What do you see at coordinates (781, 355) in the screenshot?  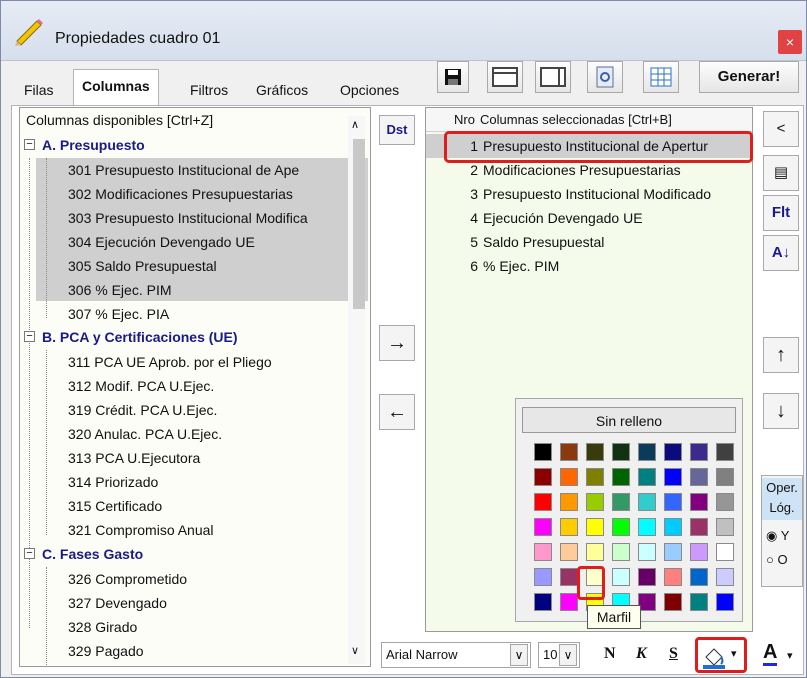 I see `move-up-button: ↑` at bounding box center [781, 355].